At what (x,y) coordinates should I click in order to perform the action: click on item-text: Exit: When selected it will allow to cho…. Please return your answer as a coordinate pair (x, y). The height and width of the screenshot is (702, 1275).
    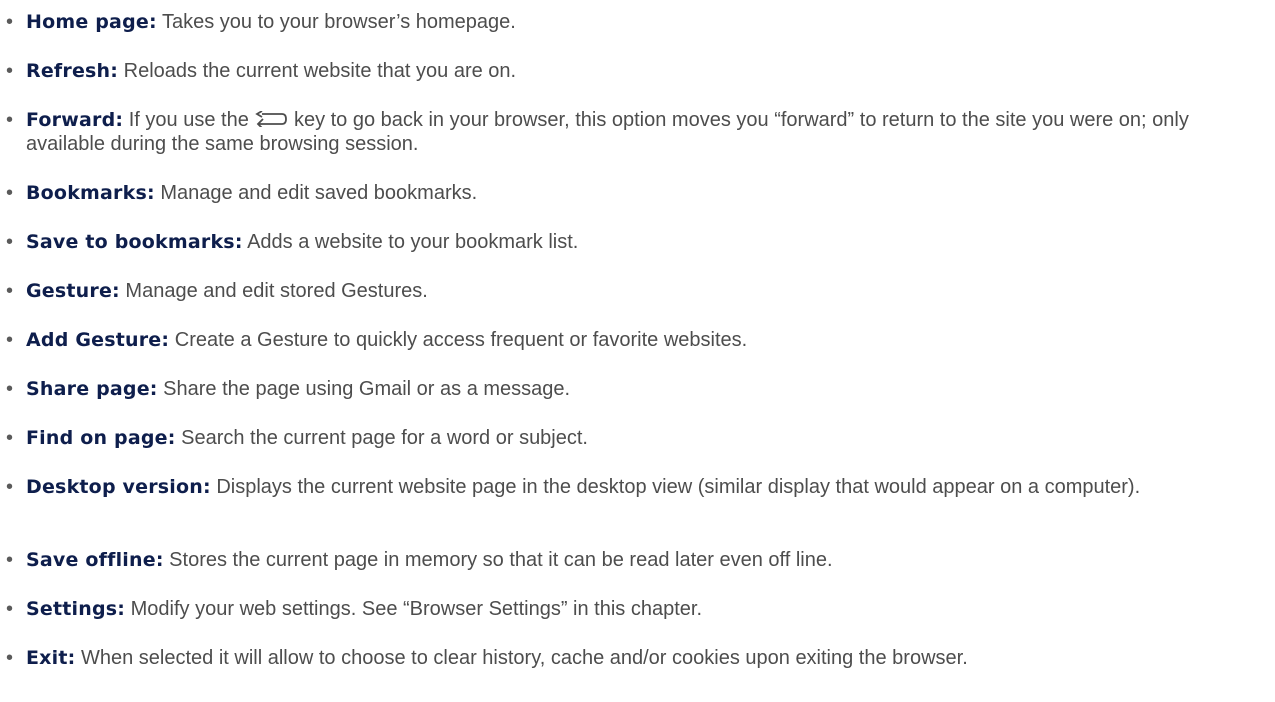
    Looking at the image, I should click on (636, 658).